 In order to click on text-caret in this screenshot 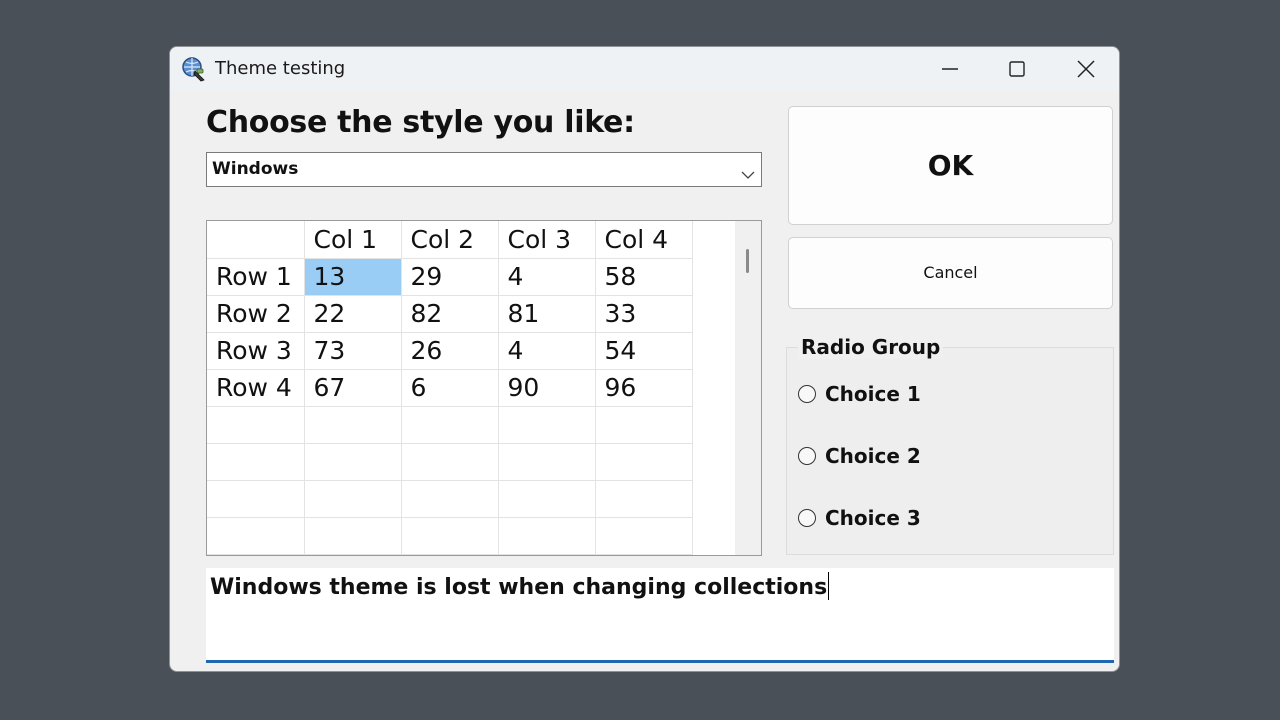, I will do `click(829, 586)`.